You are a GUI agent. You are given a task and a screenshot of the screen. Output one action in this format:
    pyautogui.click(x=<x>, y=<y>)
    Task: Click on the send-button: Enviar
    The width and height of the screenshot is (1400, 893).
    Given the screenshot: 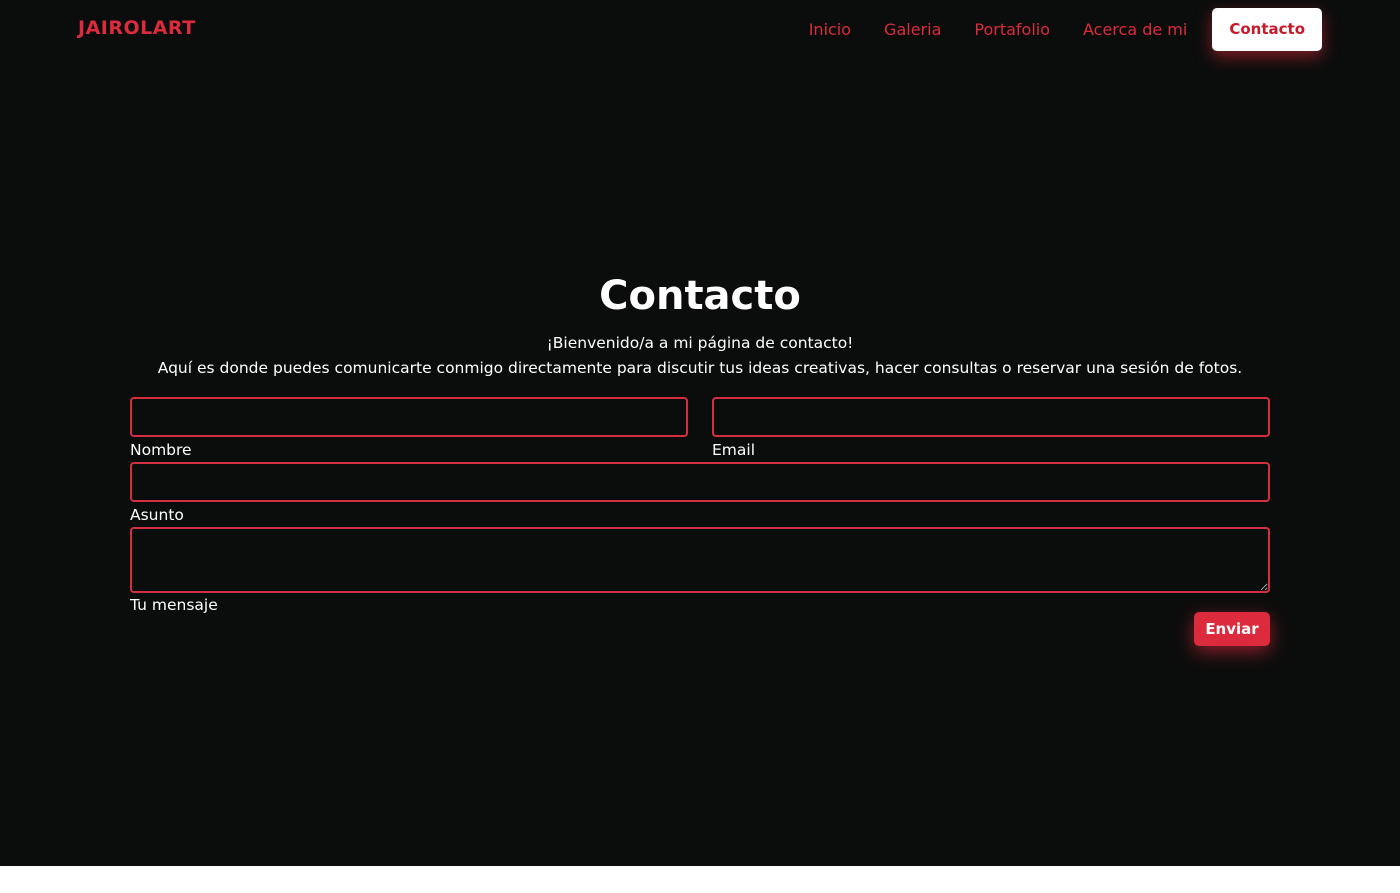 What is the action you would take?
    pyautogui.click(x=1232, y=629)
    